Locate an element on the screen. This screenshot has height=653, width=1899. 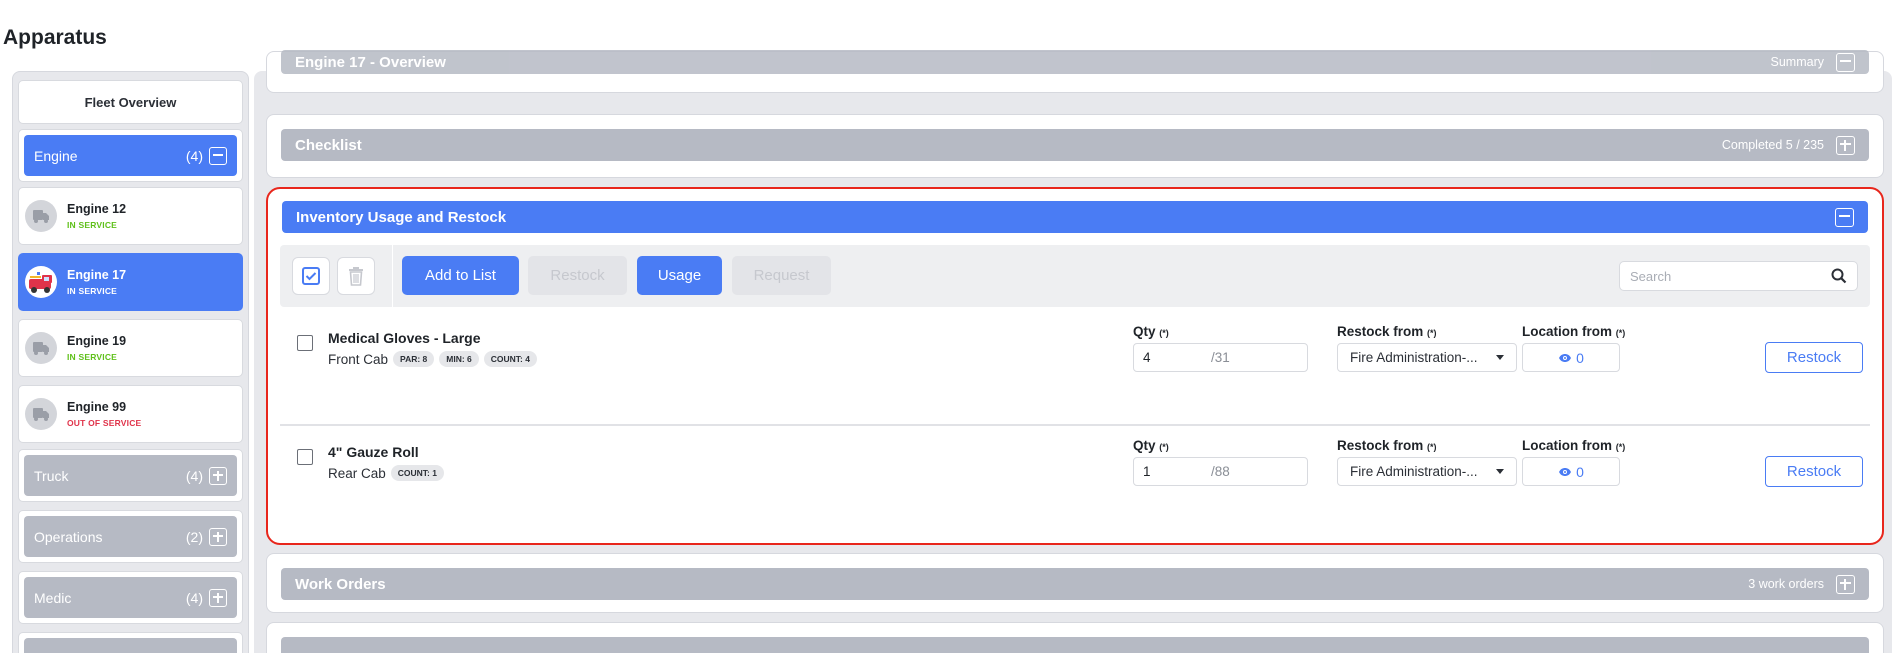
location-from-label: Location from (*) is located at coordinates (1574, 445).